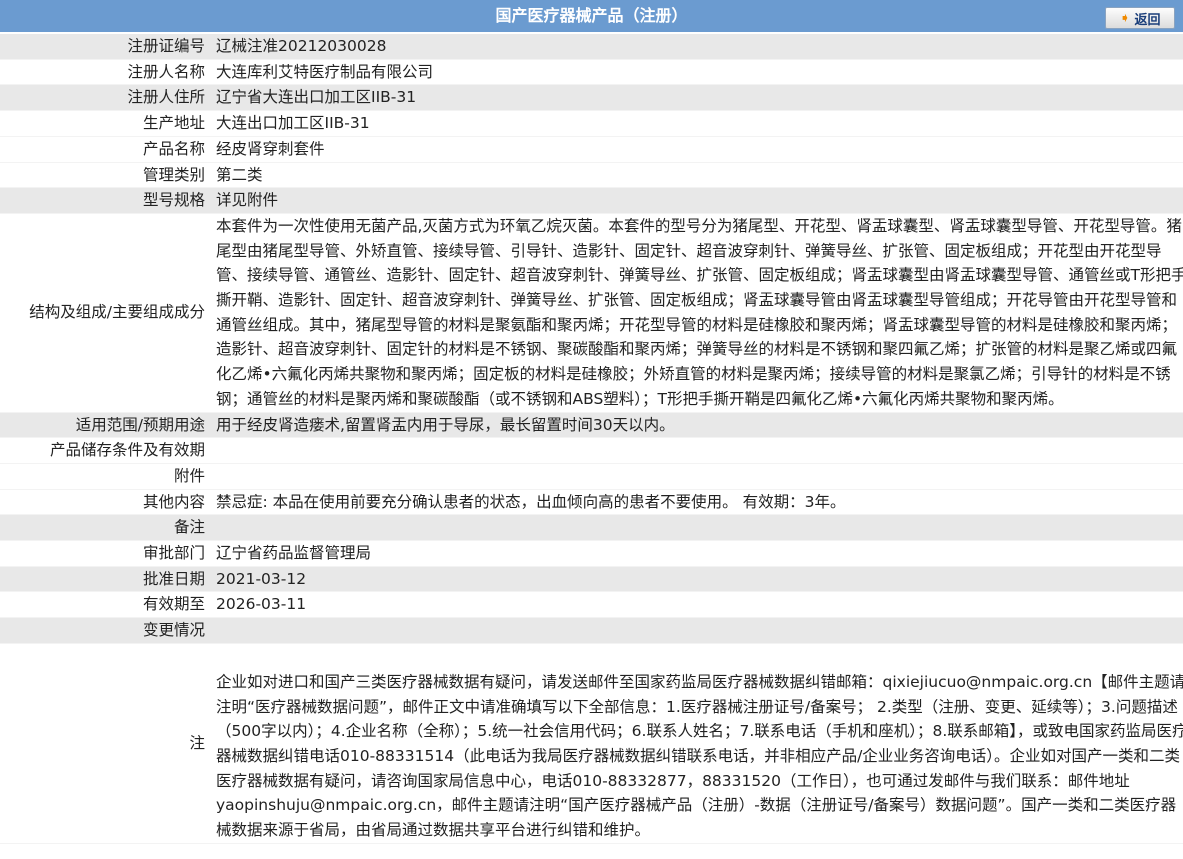 This screenshot has height=859, width=1183. Describe the element at coordinates (261, 578) in the screenshot. I see `row-value-text: 2021-03-12` at that location.